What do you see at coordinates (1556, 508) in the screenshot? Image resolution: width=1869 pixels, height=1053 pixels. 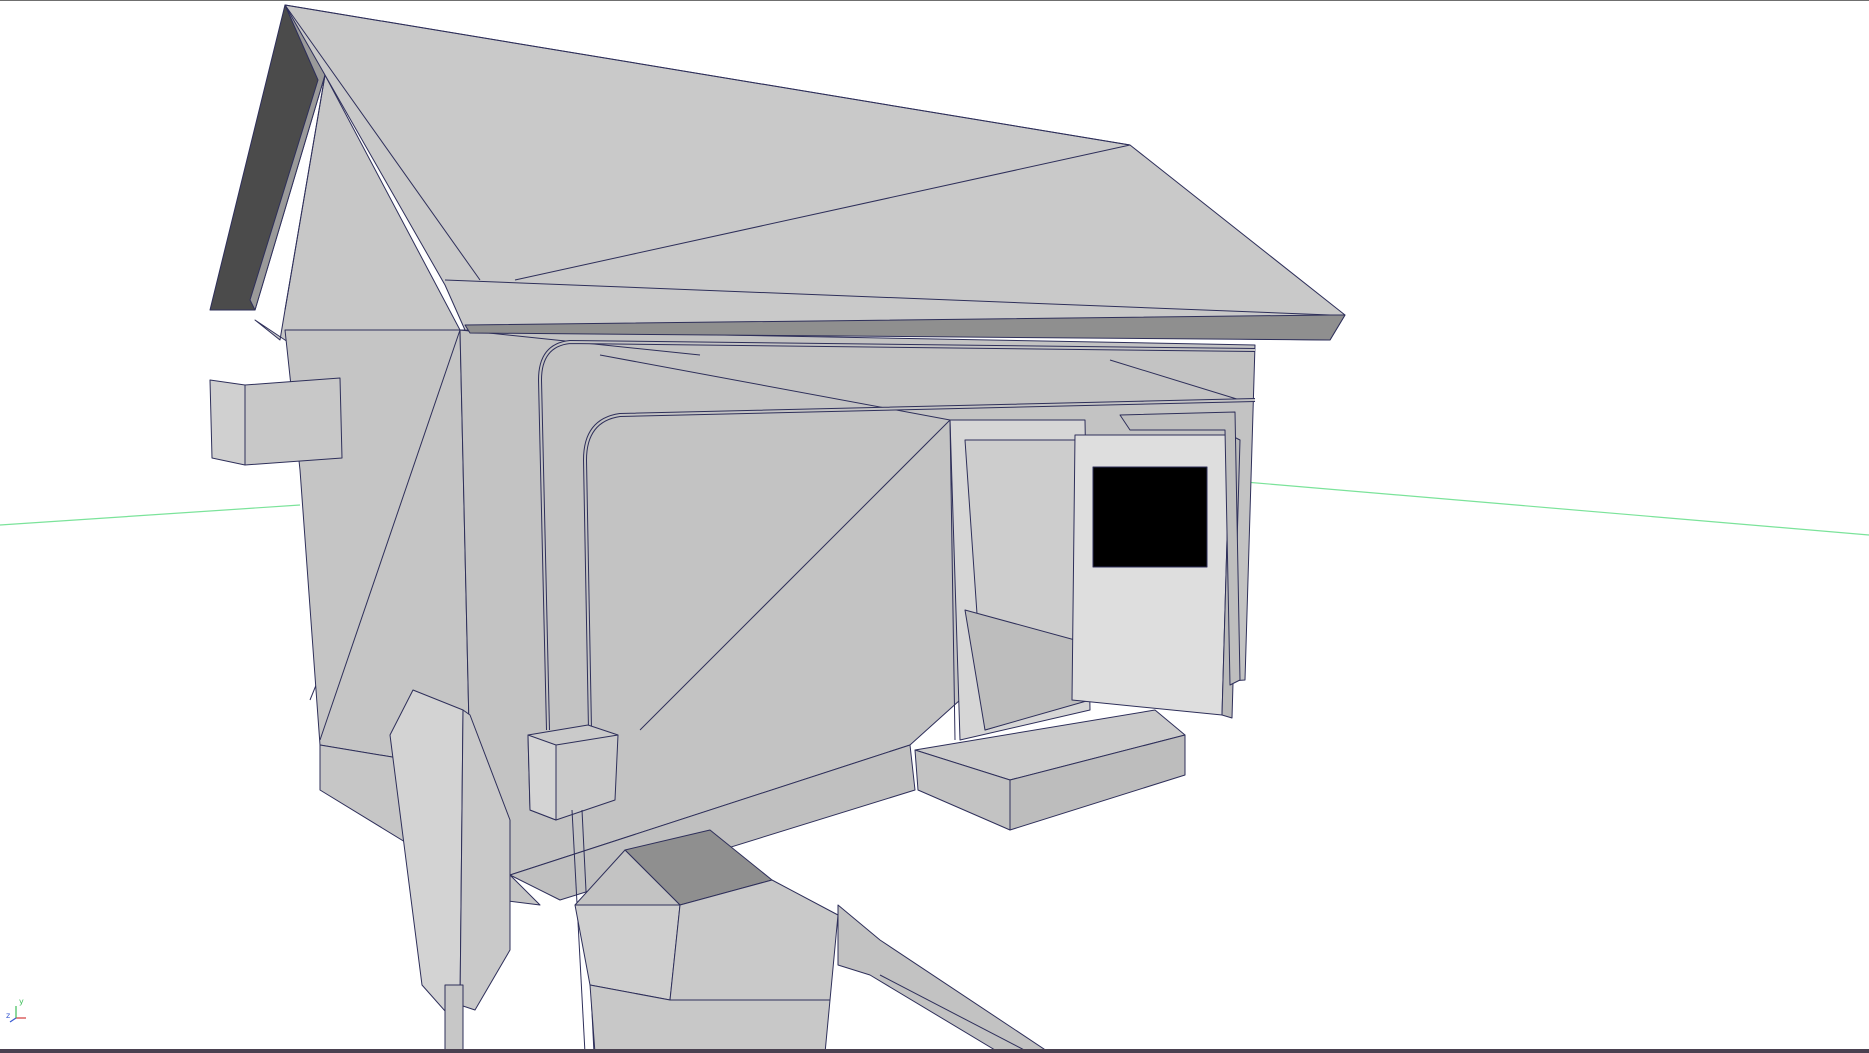 I see `grid-axis-line-right` at bounding box center [1556, 508].